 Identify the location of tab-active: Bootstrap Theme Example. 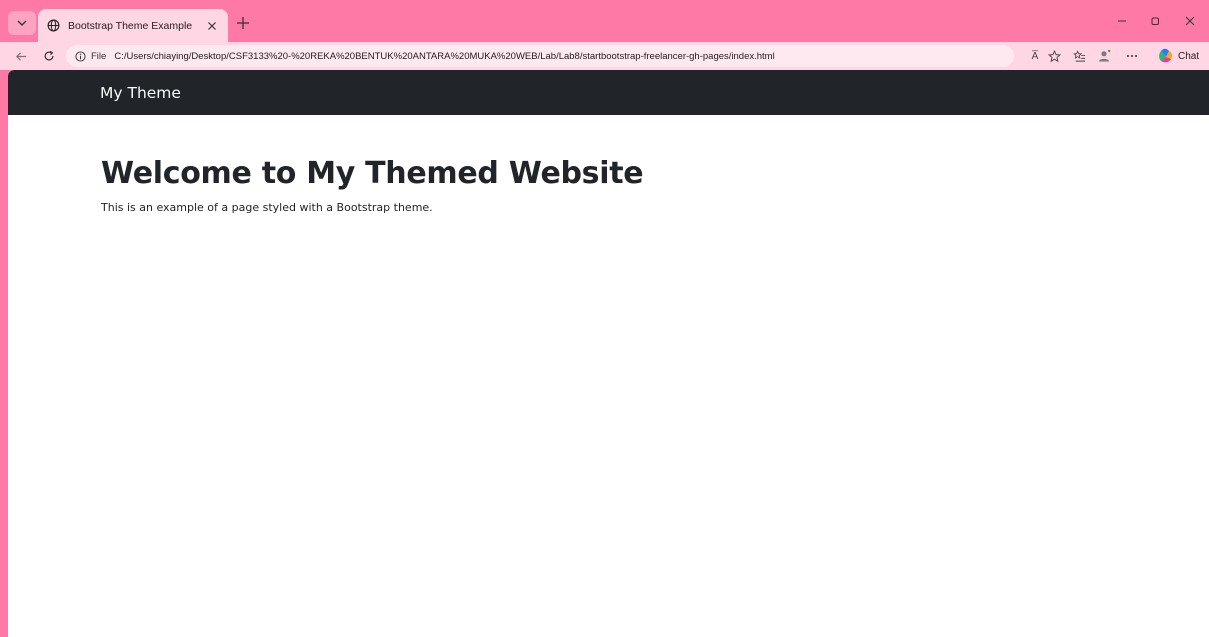
(133, 25).